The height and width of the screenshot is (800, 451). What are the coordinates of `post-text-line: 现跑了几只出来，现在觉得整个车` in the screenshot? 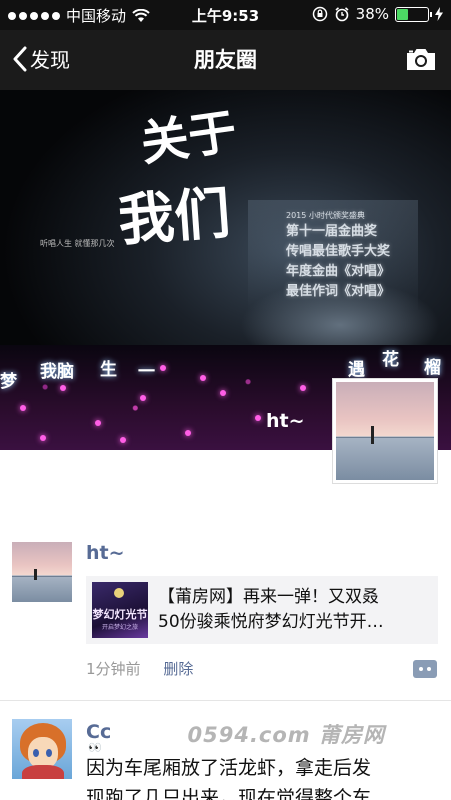 It's located at (229, 793).